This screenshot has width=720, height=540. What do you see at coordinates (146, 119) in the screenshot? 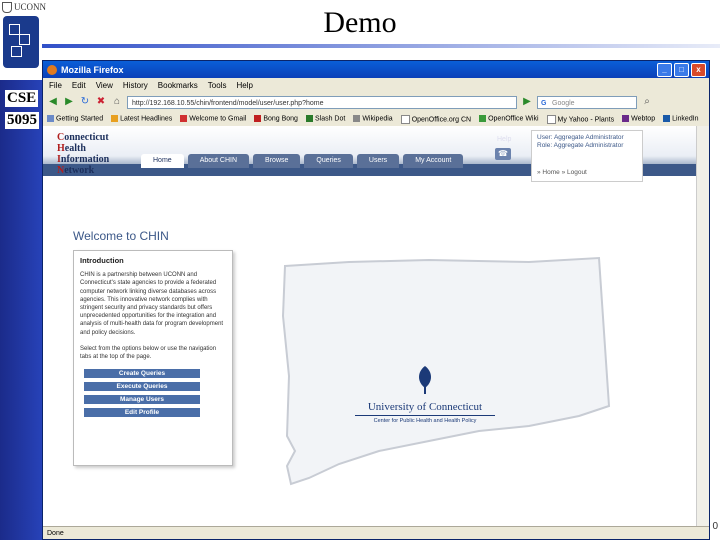
I see `bookmark-label: Latest Headlines` at bounding box center [146, 119].